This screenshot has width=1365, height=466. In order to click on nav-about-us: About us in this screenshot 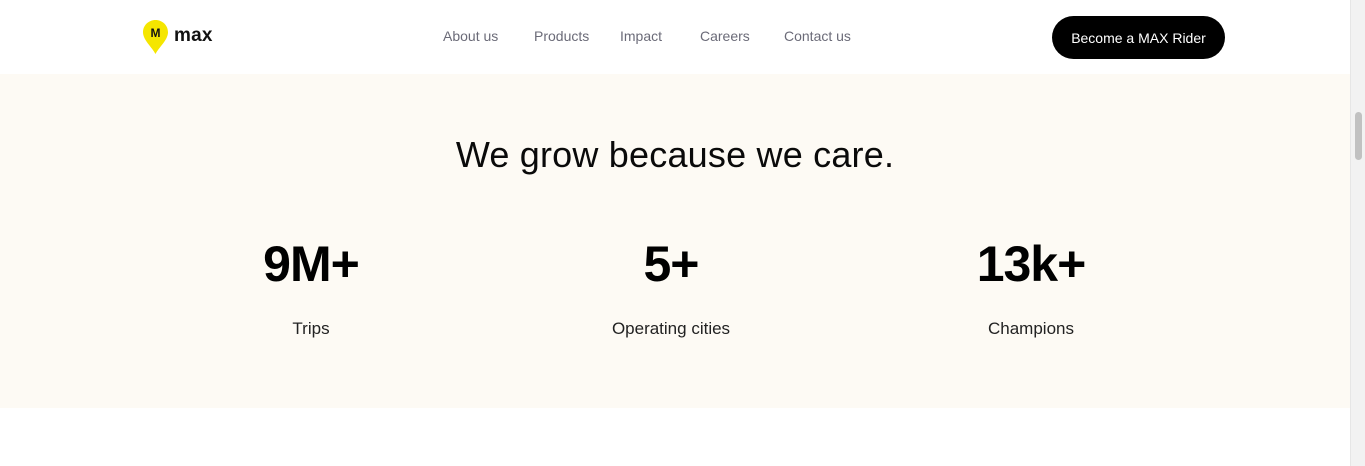, I will do `click(470, 36)`.